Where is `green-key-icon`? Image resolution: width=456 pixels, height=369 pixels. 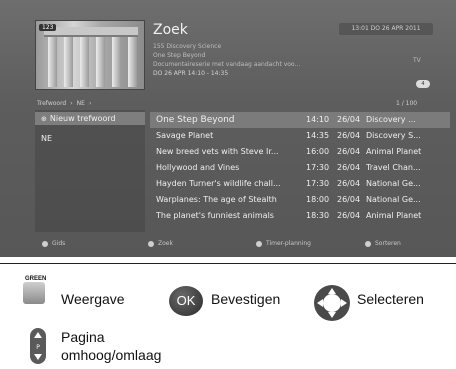 green-key-icon is located at coordinates (34, 293).